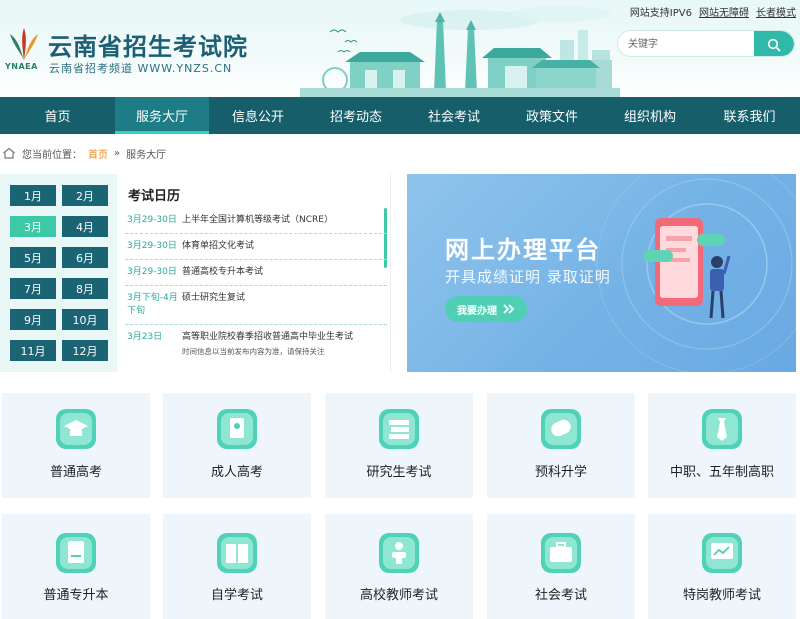 The width and height of the screenshot is (800, 619). I want to click on service-card-special-teacher: 特岗教师考试, so click(722, 566).